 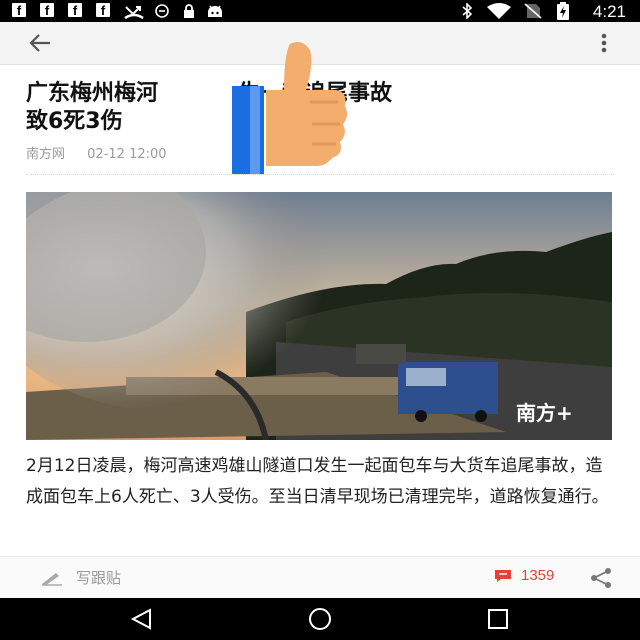 I want to click on sync-icon, so click(x=162, y=11).